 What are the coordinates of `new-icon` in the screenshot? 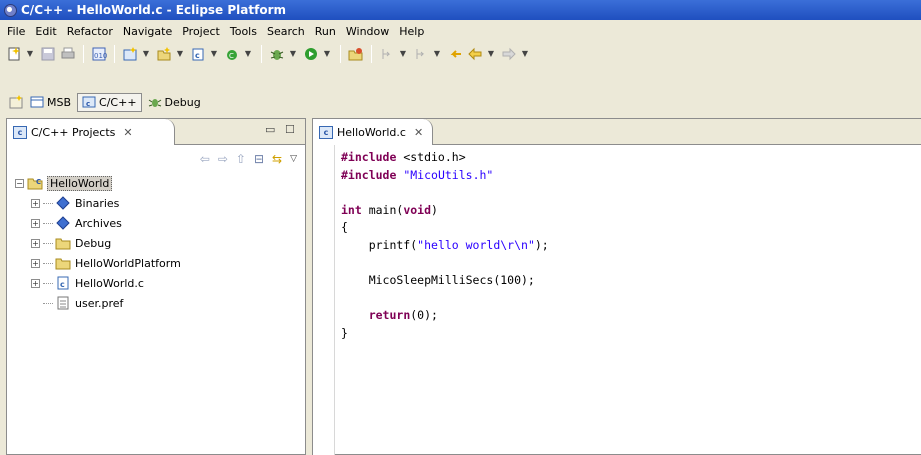 It's located at (14, 54).